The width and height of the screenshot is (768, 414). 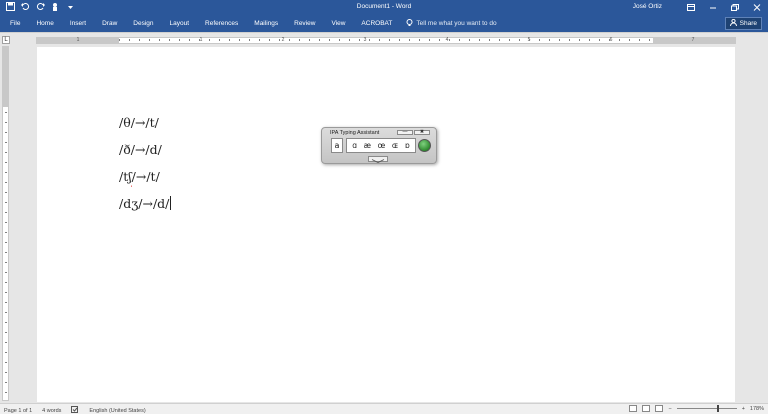 I want to click on web-layout-icon, so click(x=659, y=408).